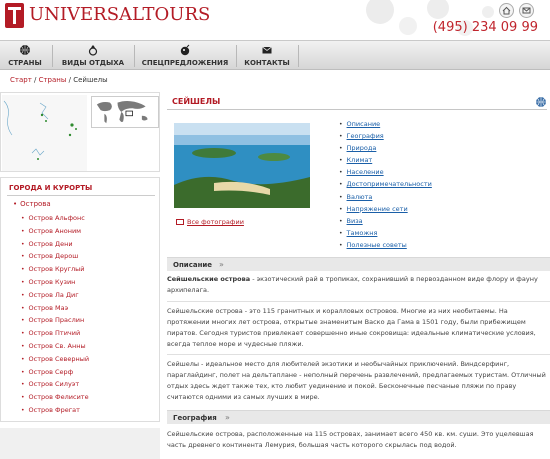  I want to click on topic-link: География, so click(365, 136).